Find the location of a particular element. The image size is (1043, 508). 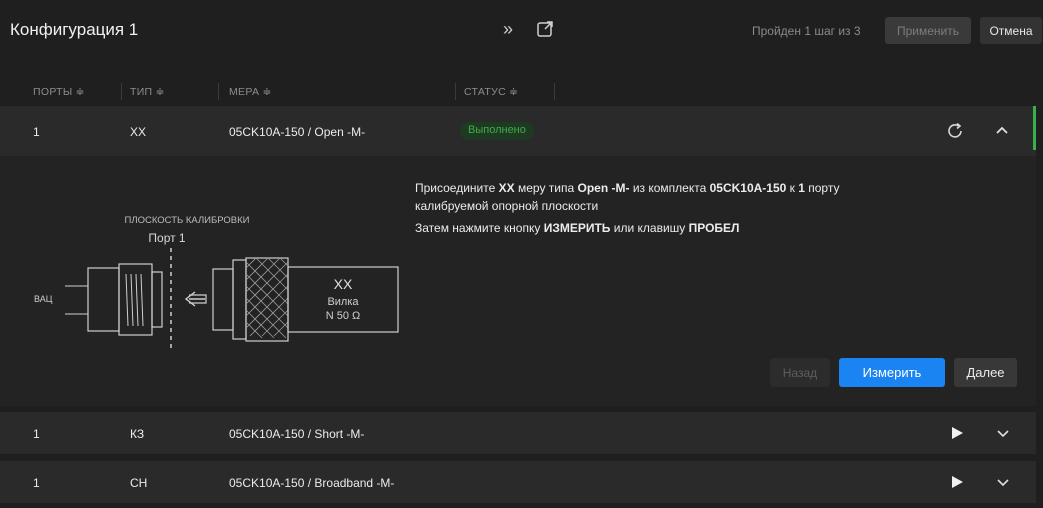

standard-gender-label: Вилка is located at coordinates (343, 302).